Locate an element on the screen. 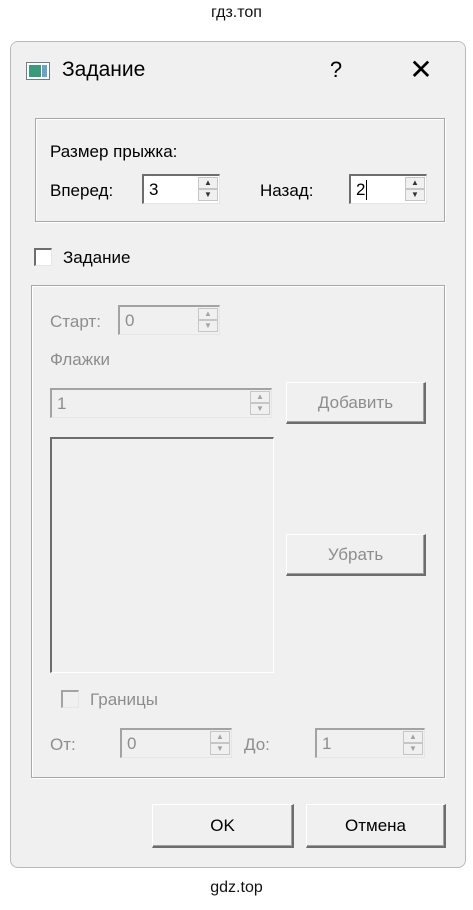 This screenshot has height=910, width=473. forward-down-icon: ▼ is located at coordinates (208, 195).